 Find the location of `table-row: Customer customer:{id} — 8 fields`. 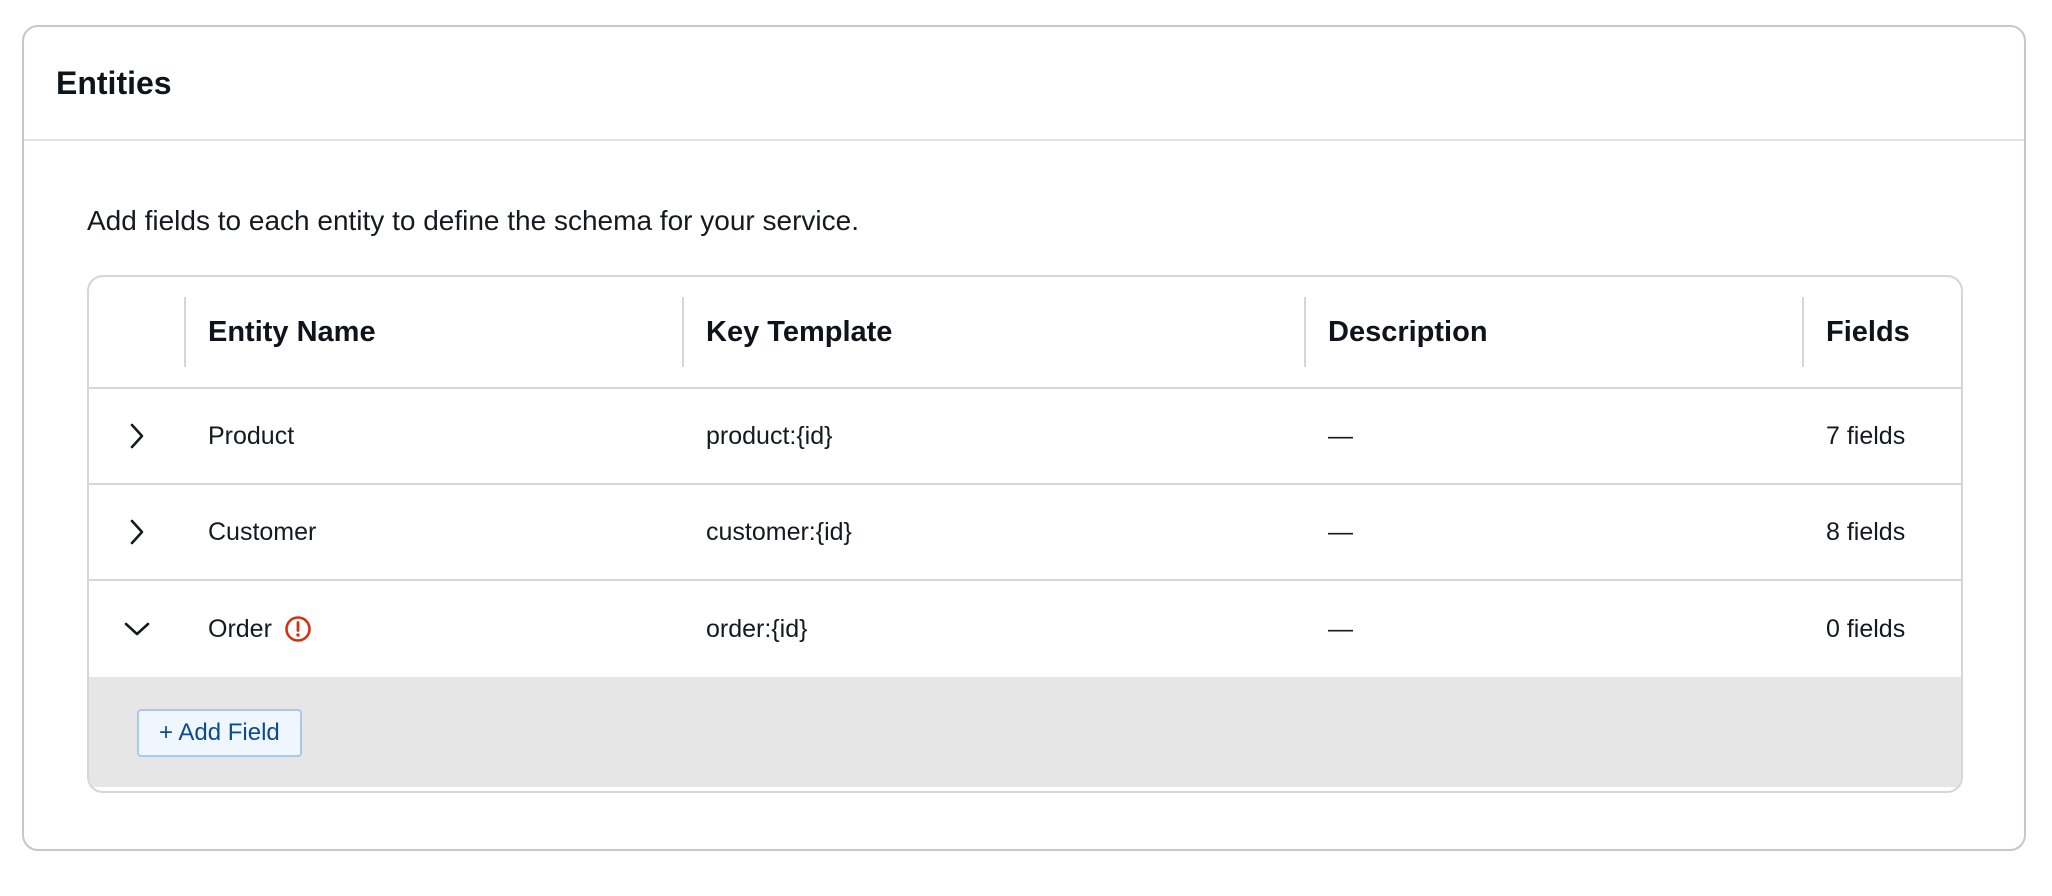

table-row: Customer customer:{id} — 8 fields is located at coordinates (1025, 533).